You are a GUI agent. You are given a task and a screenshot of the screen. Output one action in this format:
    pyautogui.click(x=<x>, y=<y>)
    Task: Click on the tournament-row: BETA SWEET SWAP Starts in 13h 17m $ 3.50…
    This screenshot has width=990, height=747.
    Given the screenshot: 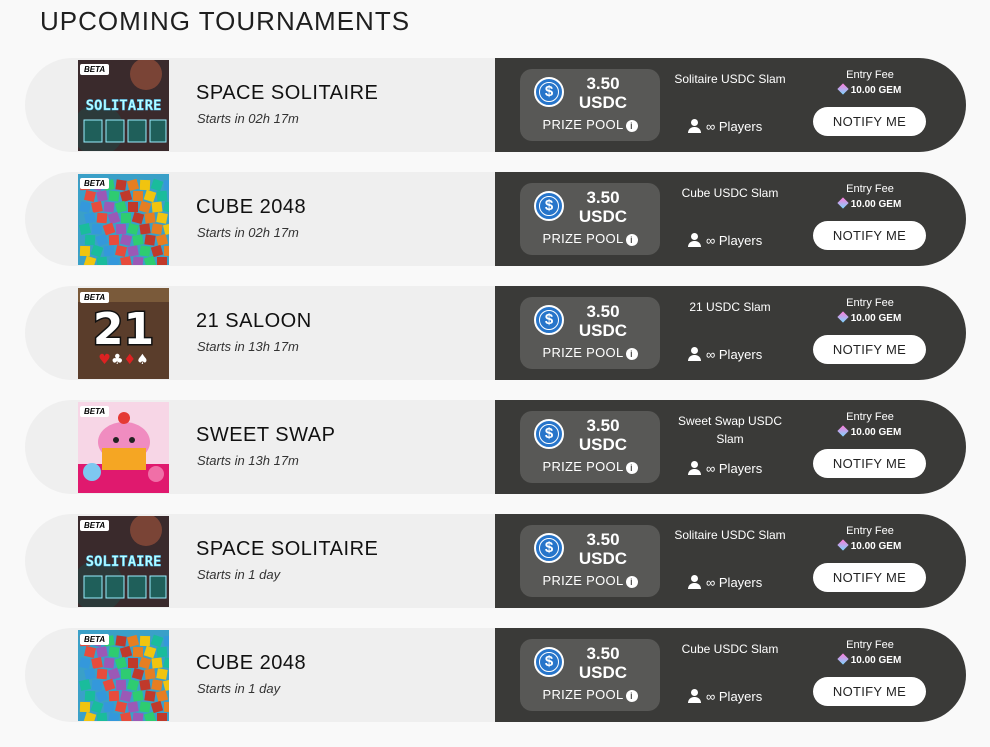 What is the action you would take?
    pyautogui.click(x=495, y=447)
    